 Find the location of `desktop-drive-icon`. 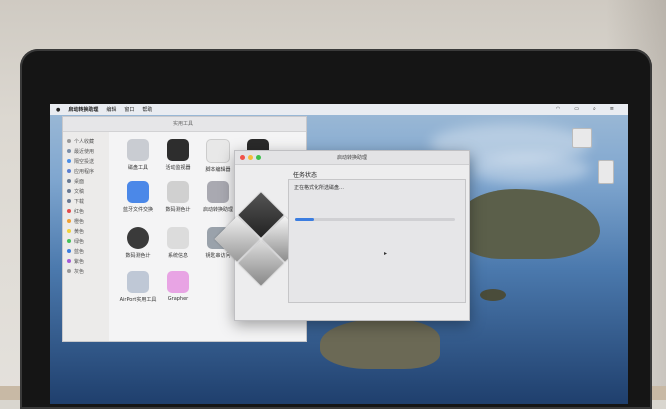

desktop-drive-icon is located at coordinates (606, 172).